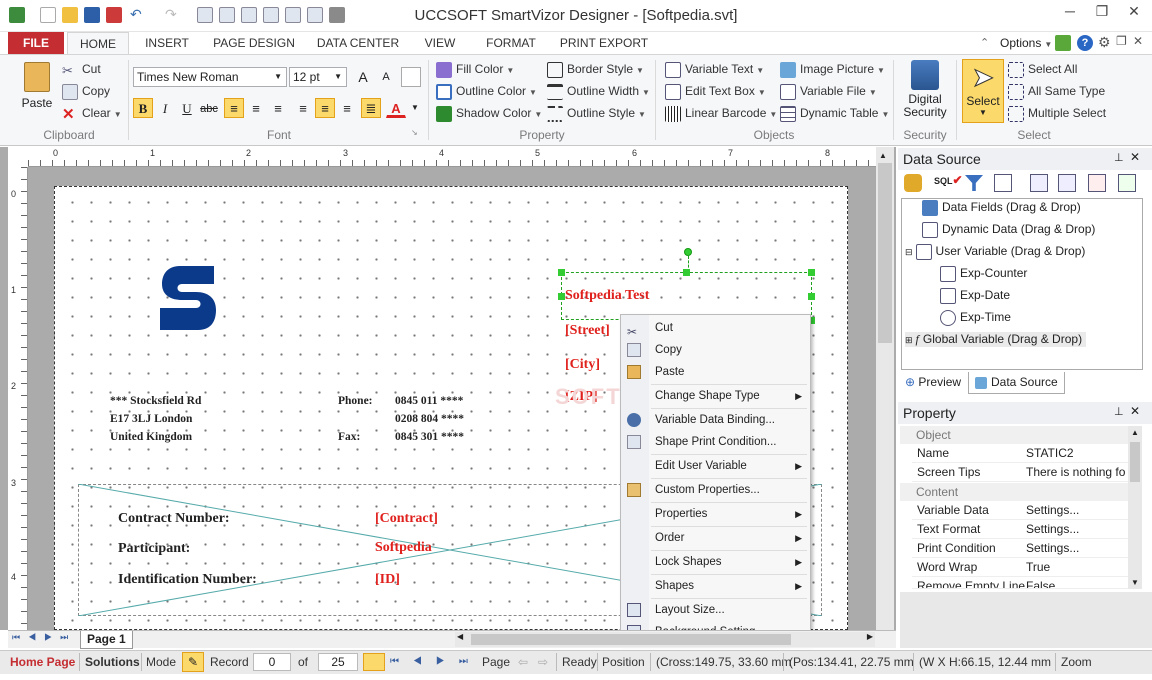  I want to click on property-row: Screen Tips There is nothing fo, so click(1020, 472).